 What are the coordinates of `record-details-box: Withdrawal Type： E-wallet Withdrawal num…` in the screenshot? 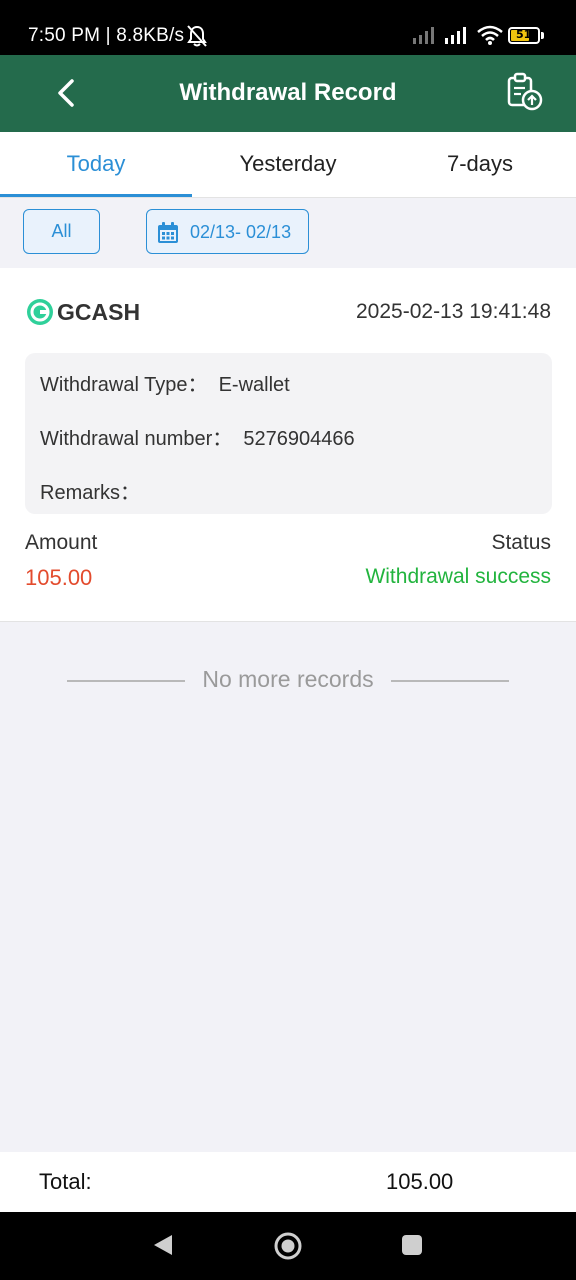 It's located at (288, 433).